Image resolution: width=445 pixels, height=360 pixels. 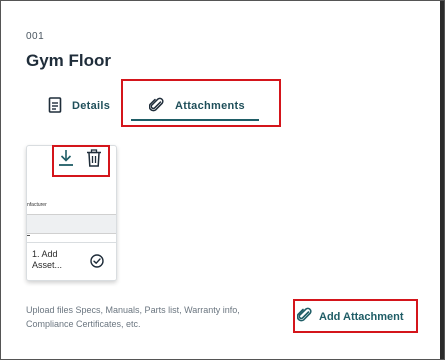 I want to click on thumbnail-divider, so click(x=71, y=233).